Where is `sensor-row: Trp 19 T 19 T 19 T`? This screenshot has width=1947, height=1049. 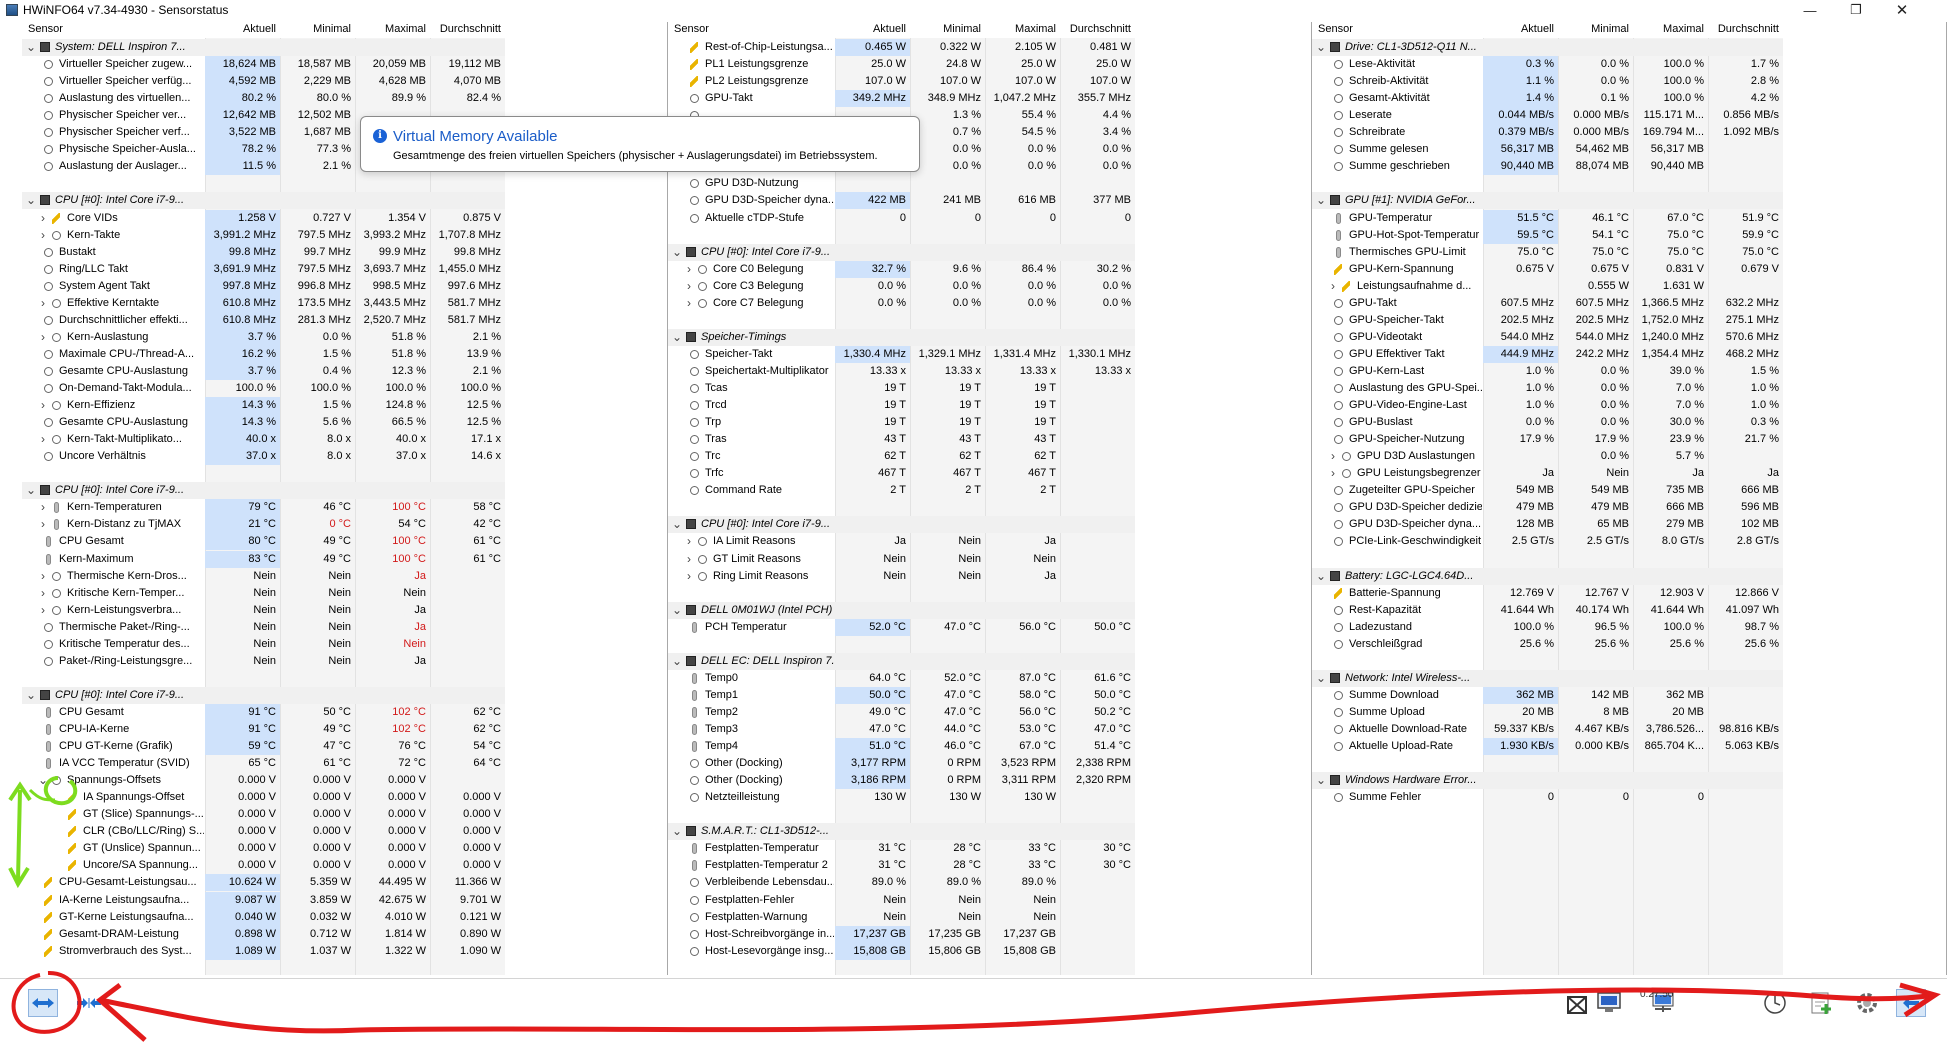 sensor-row: Trp 19 T 19 T 19 T is located at coordinates (989, 422).